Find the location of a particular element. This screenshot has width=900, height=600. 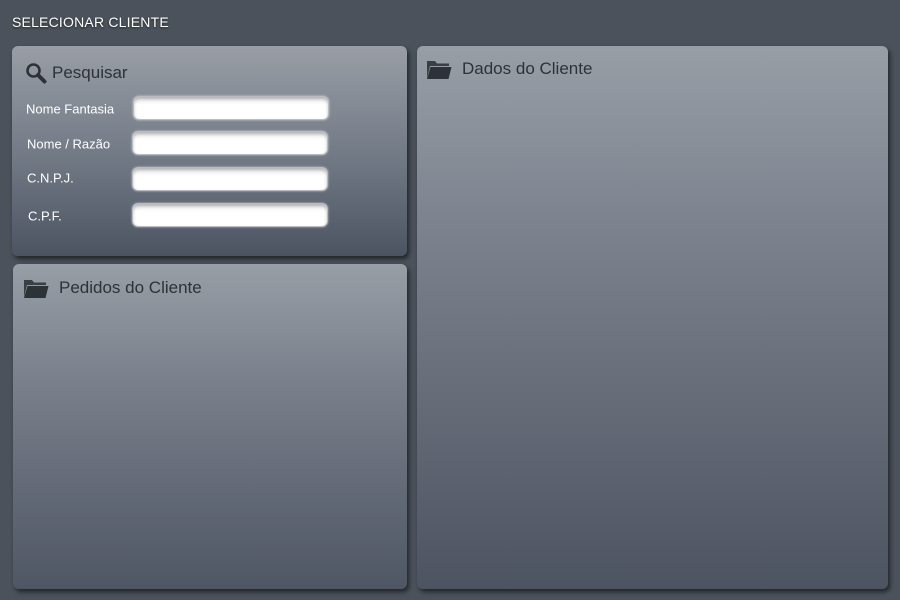

nome-fantasia-label: Nome Fantasia is located at coordinates (70, 109).